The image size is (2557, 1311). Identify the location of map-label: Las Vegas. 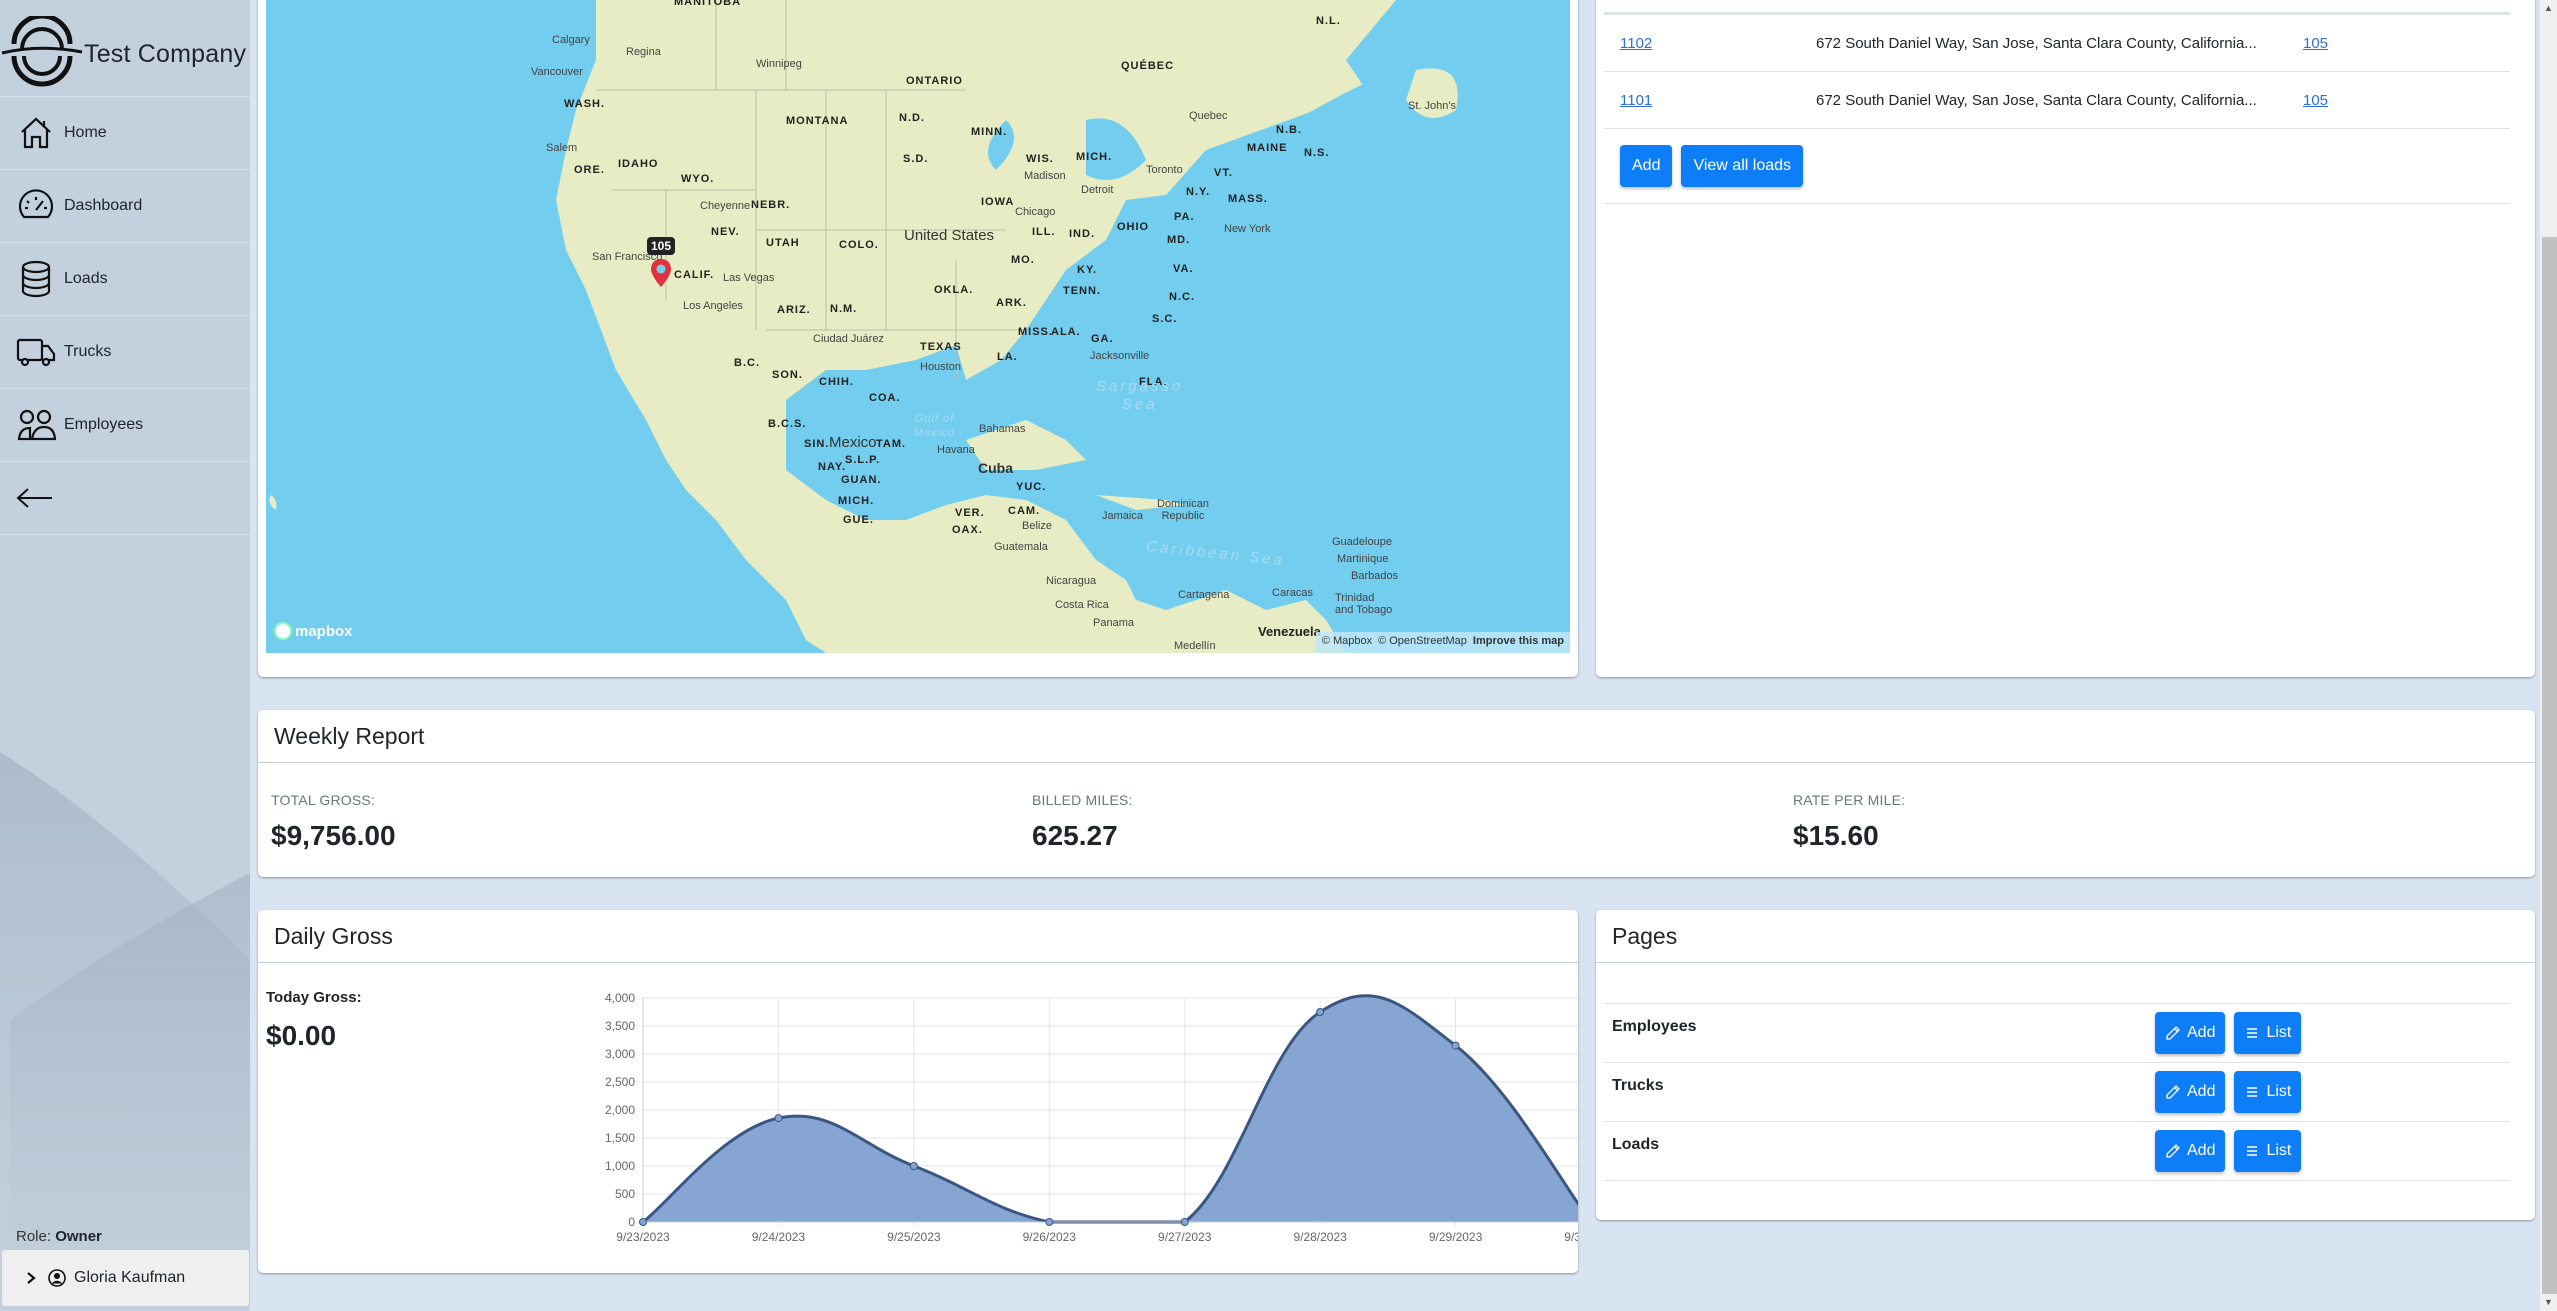
(749, 278).